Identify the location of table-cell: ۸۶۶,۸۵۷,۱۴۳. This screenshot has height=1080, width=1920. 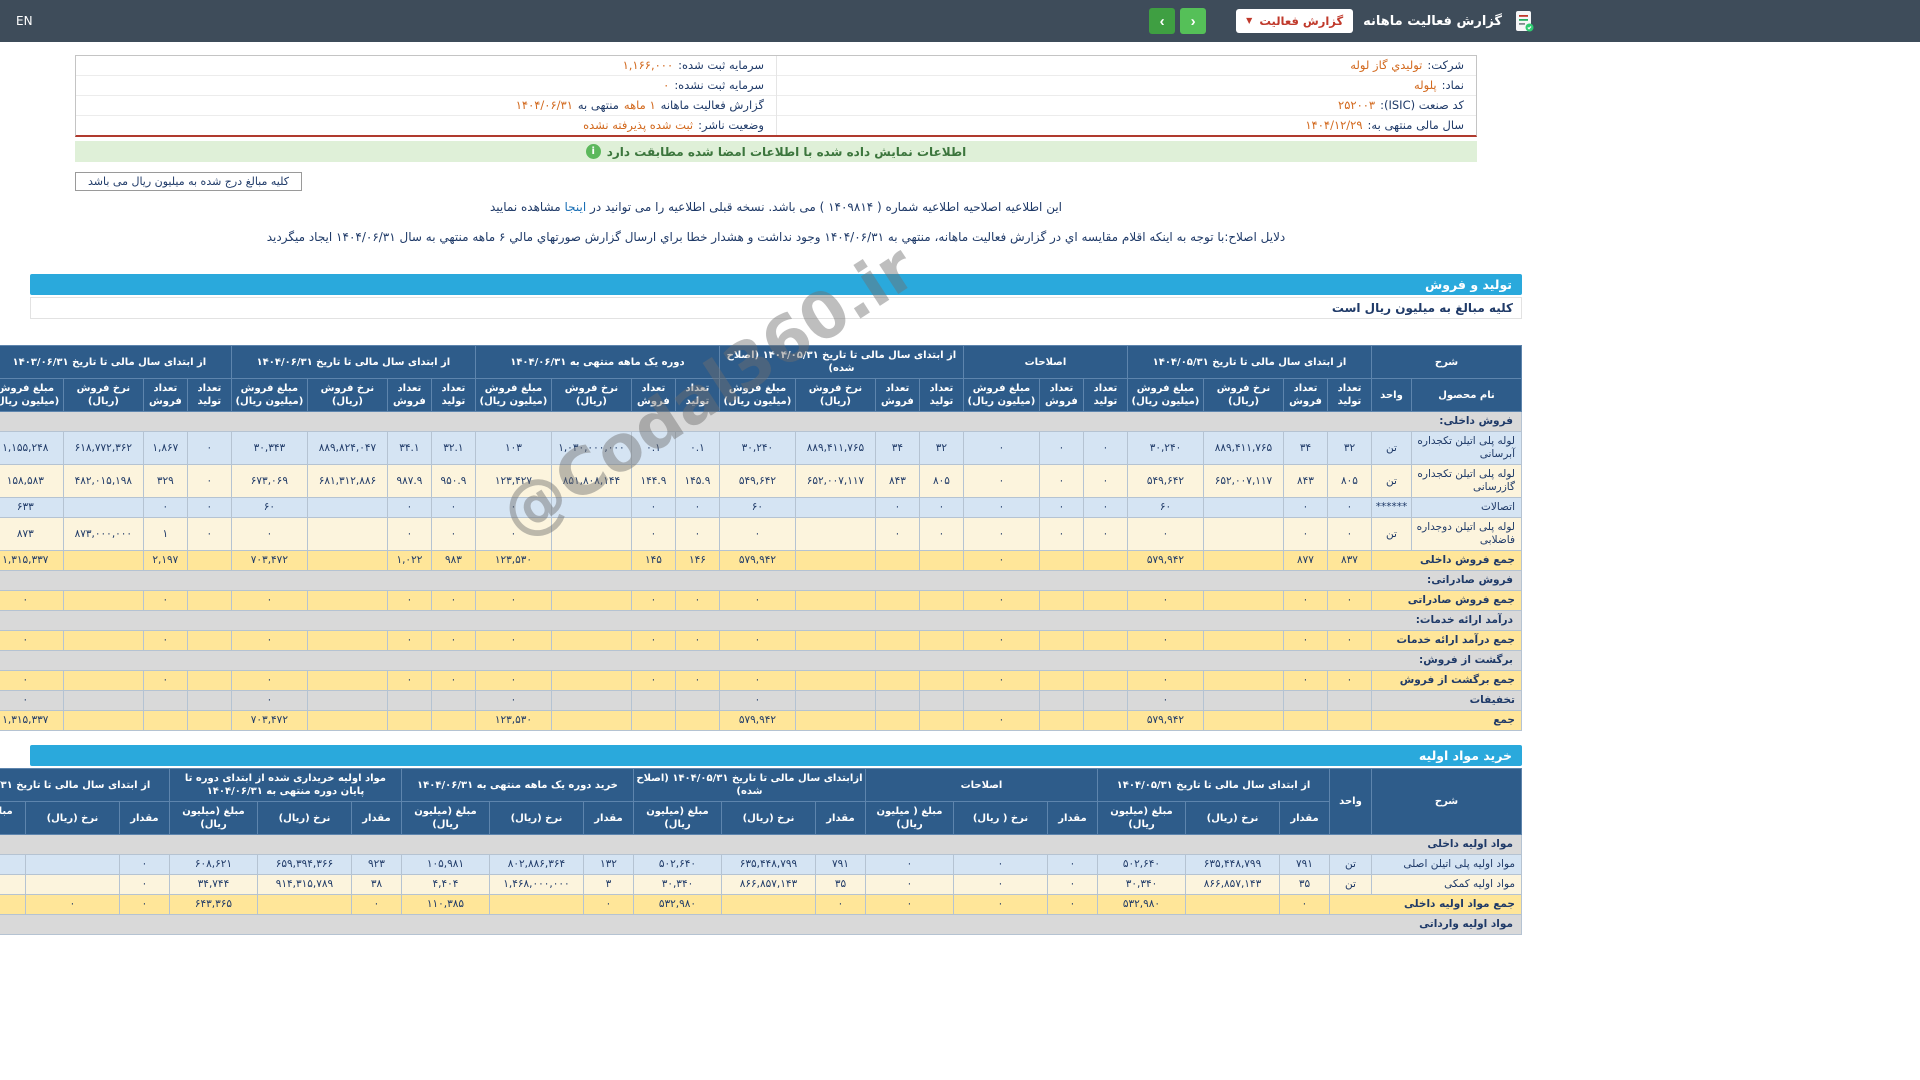
(1232, 884).